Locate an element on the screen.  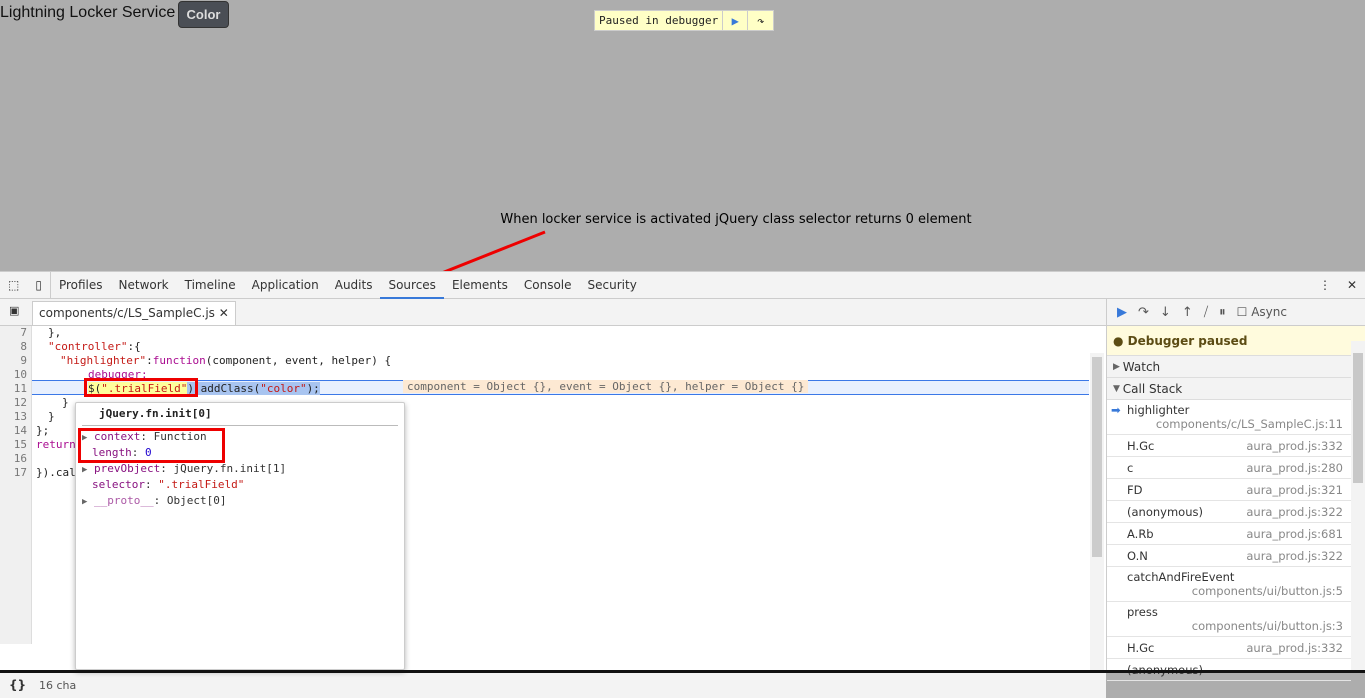
frame-name: FD is located at coordinates (1135, 489).